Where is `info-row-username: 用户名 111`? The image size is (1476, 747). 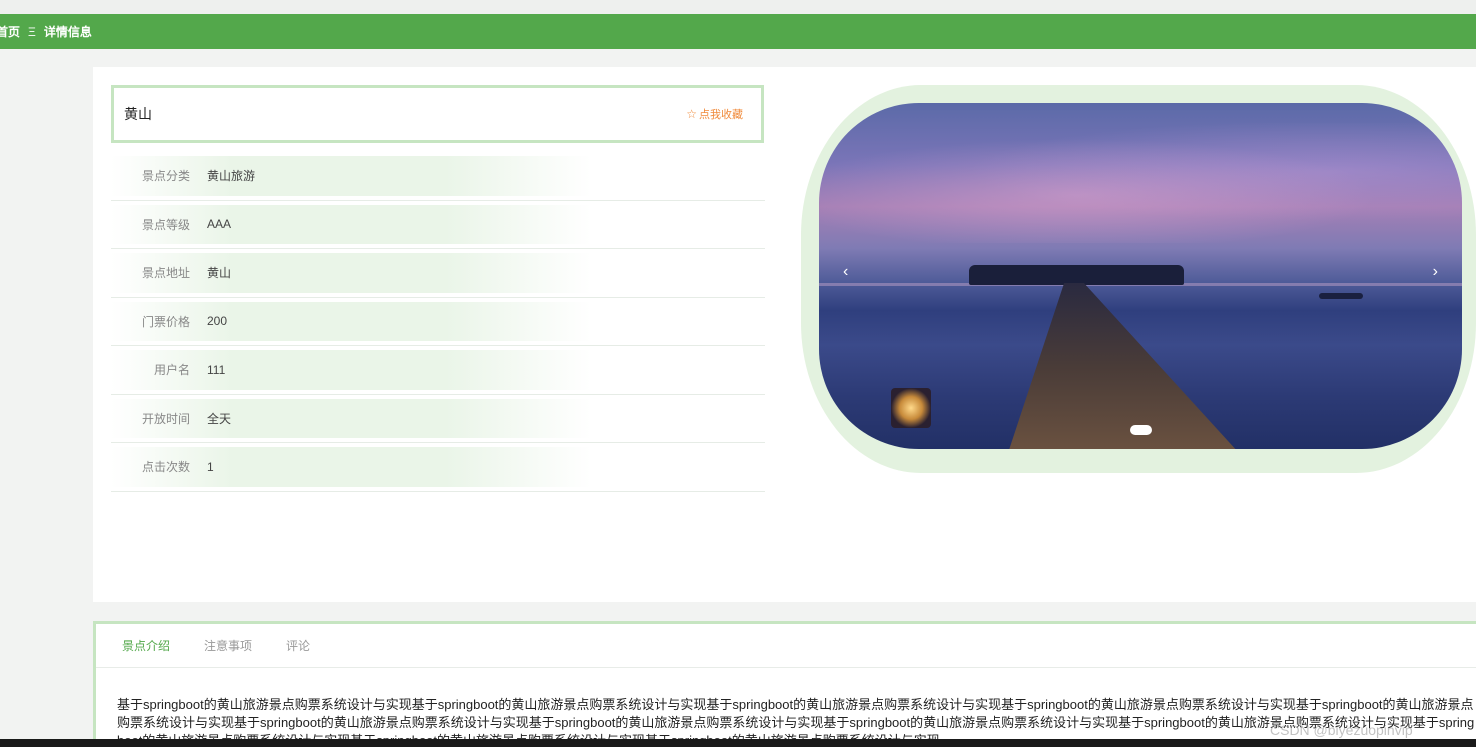 info-row-username: 用户名 111 is located at coordinates (438, 370).